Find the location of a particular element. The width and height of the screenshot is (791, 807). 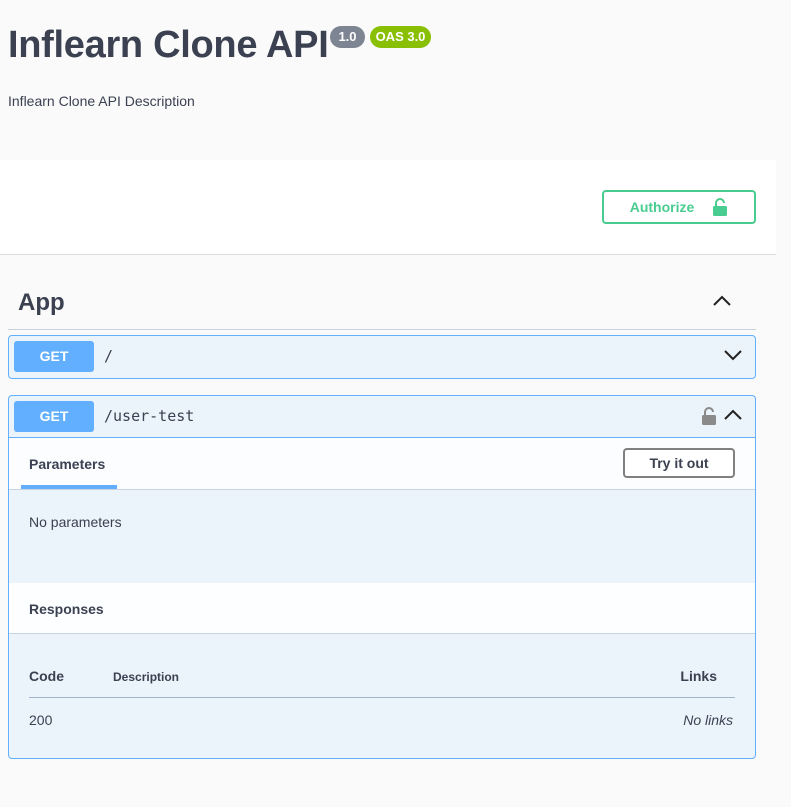

operation-path: / is located at coordinates (109, 356).